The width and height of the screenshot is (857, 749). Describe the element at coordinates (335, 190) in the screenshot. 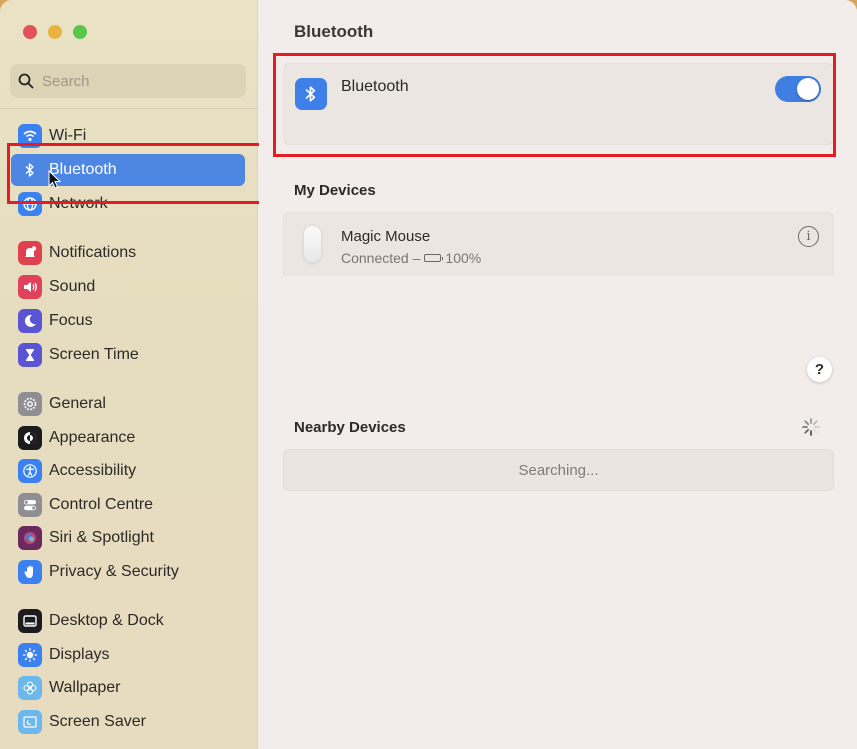

I see `my-devices-heading: My Devices` at that location.